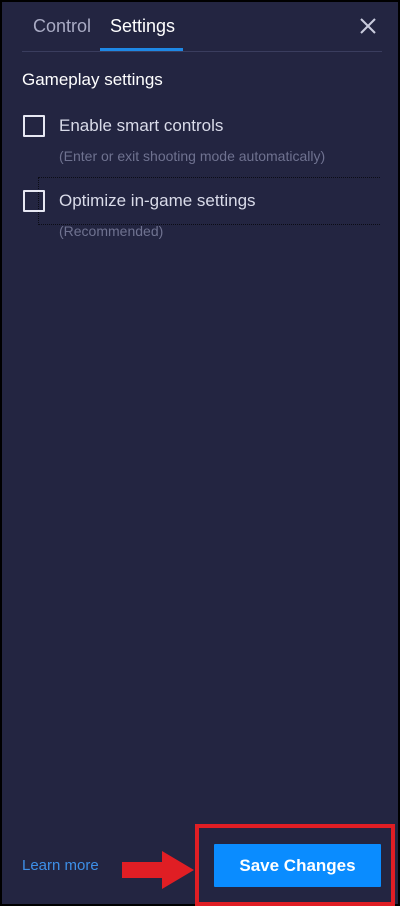  I want to click on smart-controls-checkbox, so click(34, 126).